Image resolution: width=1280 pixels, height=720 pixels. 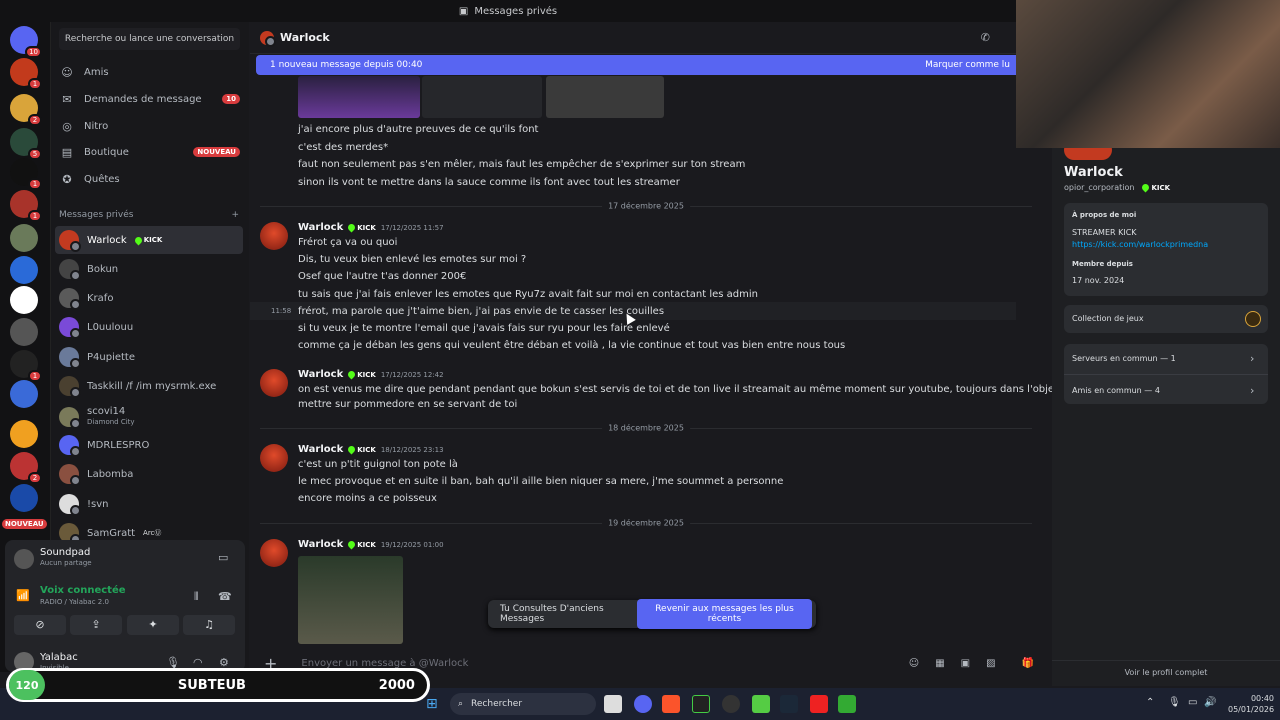 I want to click on gift-icon: 🎁, so click(x=1028, y=663).